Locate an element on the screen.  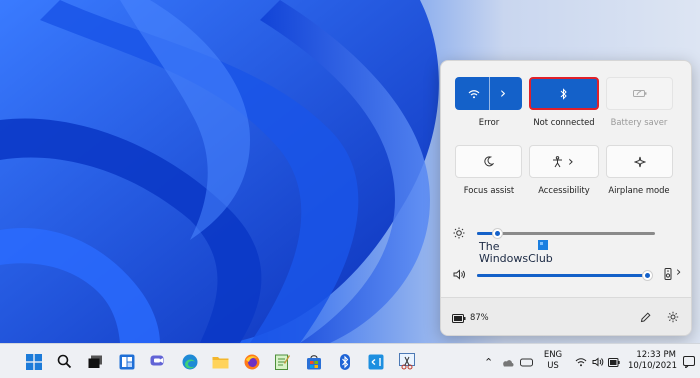
wifi-tile: › is located at coordinates (488, 93).